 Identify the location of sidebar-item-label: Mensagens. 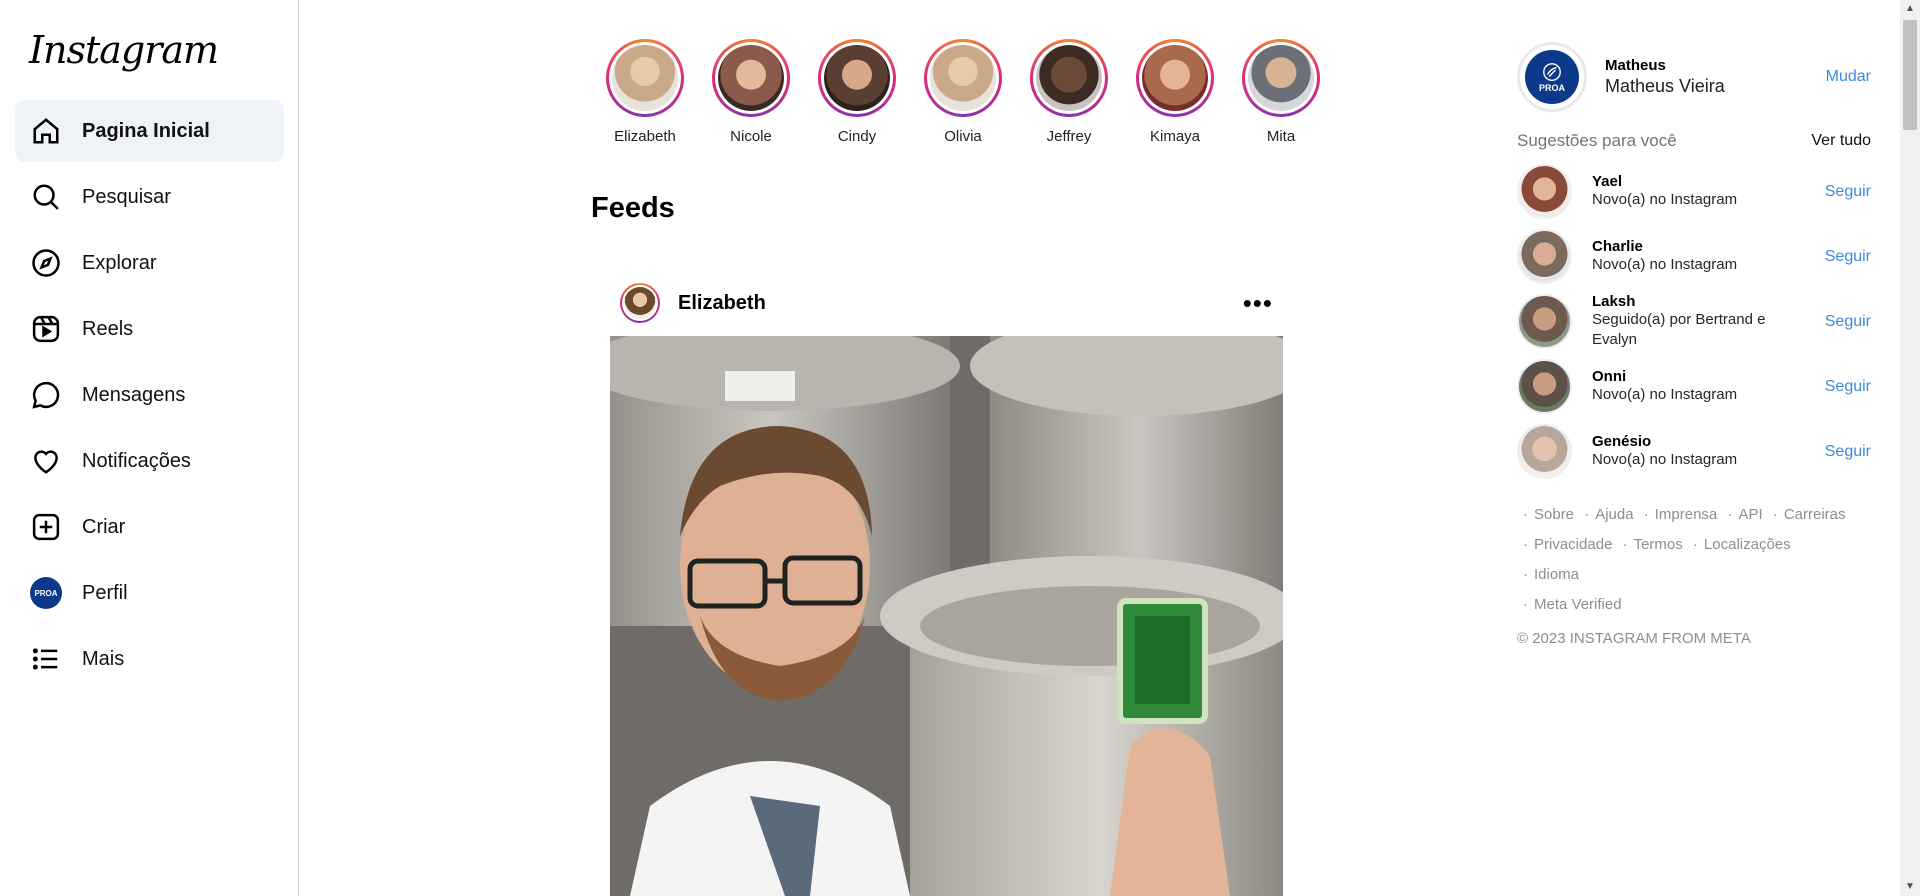
(134, 394).